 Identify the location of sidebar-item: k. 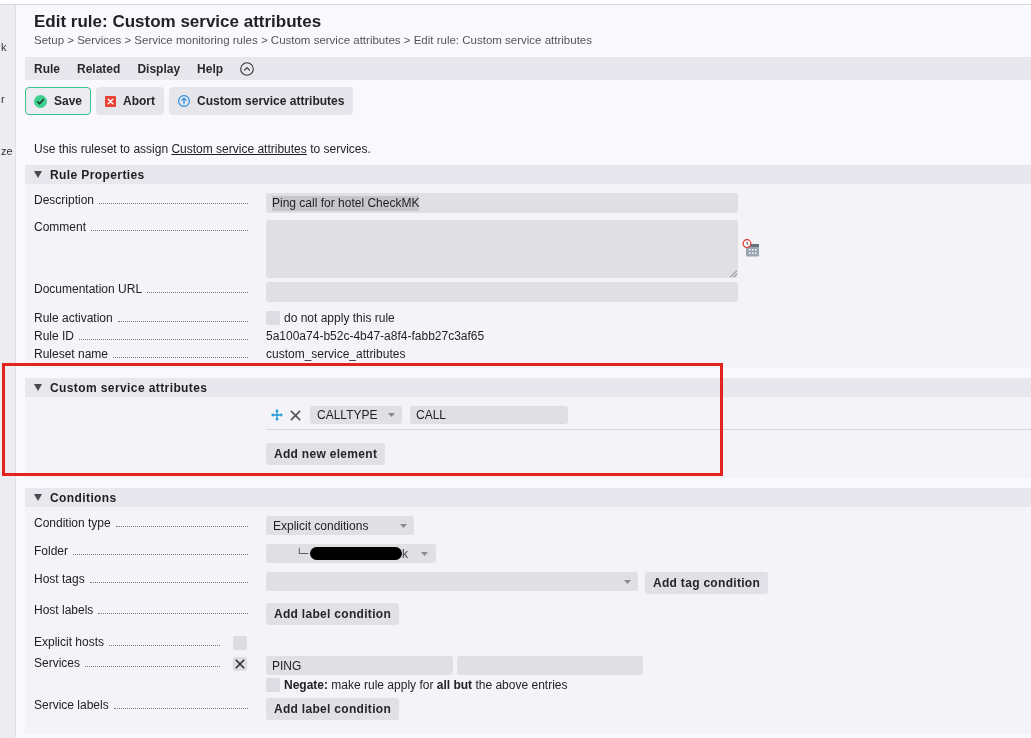
(7, 47).